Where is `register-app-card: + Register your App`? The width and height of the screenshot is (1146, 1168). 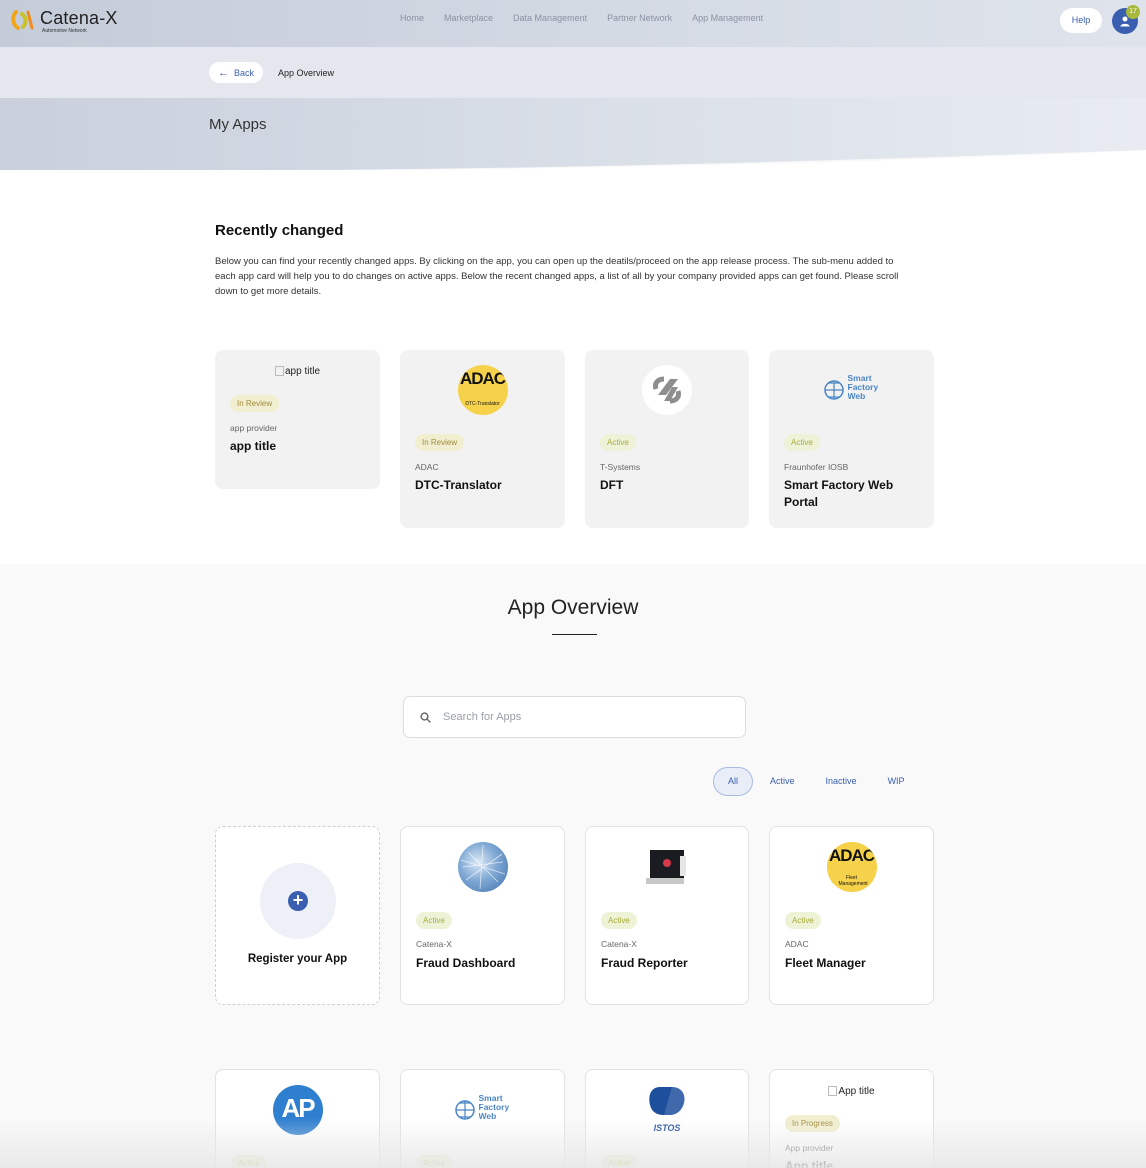 register-app-card: + Register your App is located at coordinates (297, 915).